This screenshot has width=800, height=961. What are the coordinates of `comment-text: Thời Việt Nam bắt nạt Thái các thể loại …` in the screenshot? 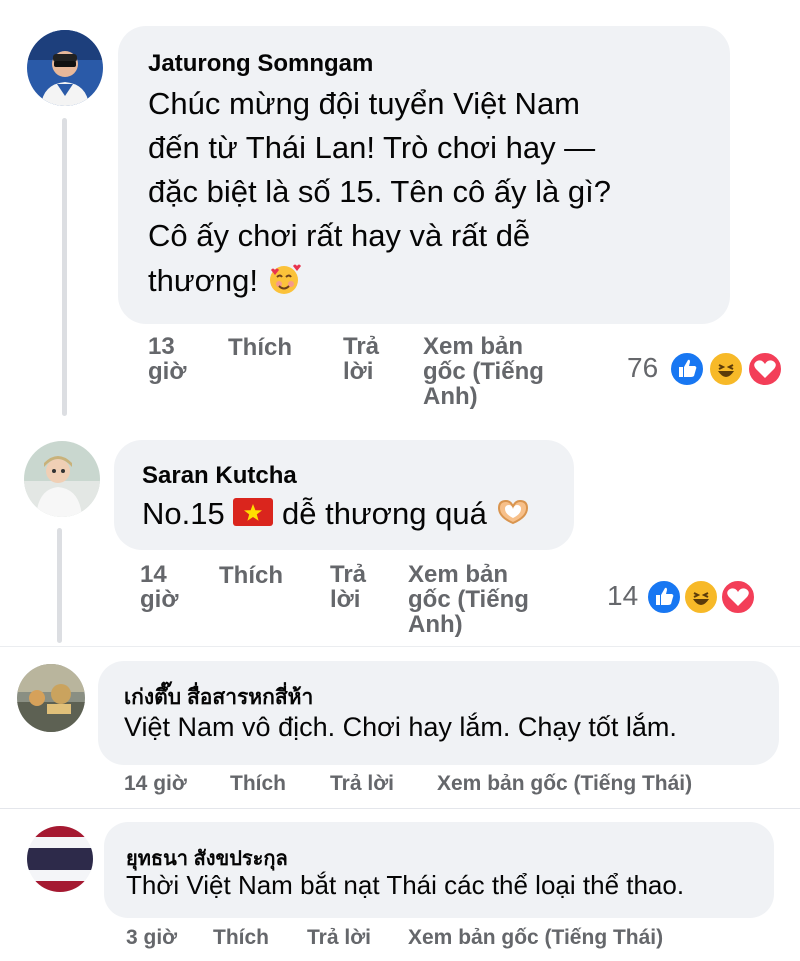 It's located at (405, 885).